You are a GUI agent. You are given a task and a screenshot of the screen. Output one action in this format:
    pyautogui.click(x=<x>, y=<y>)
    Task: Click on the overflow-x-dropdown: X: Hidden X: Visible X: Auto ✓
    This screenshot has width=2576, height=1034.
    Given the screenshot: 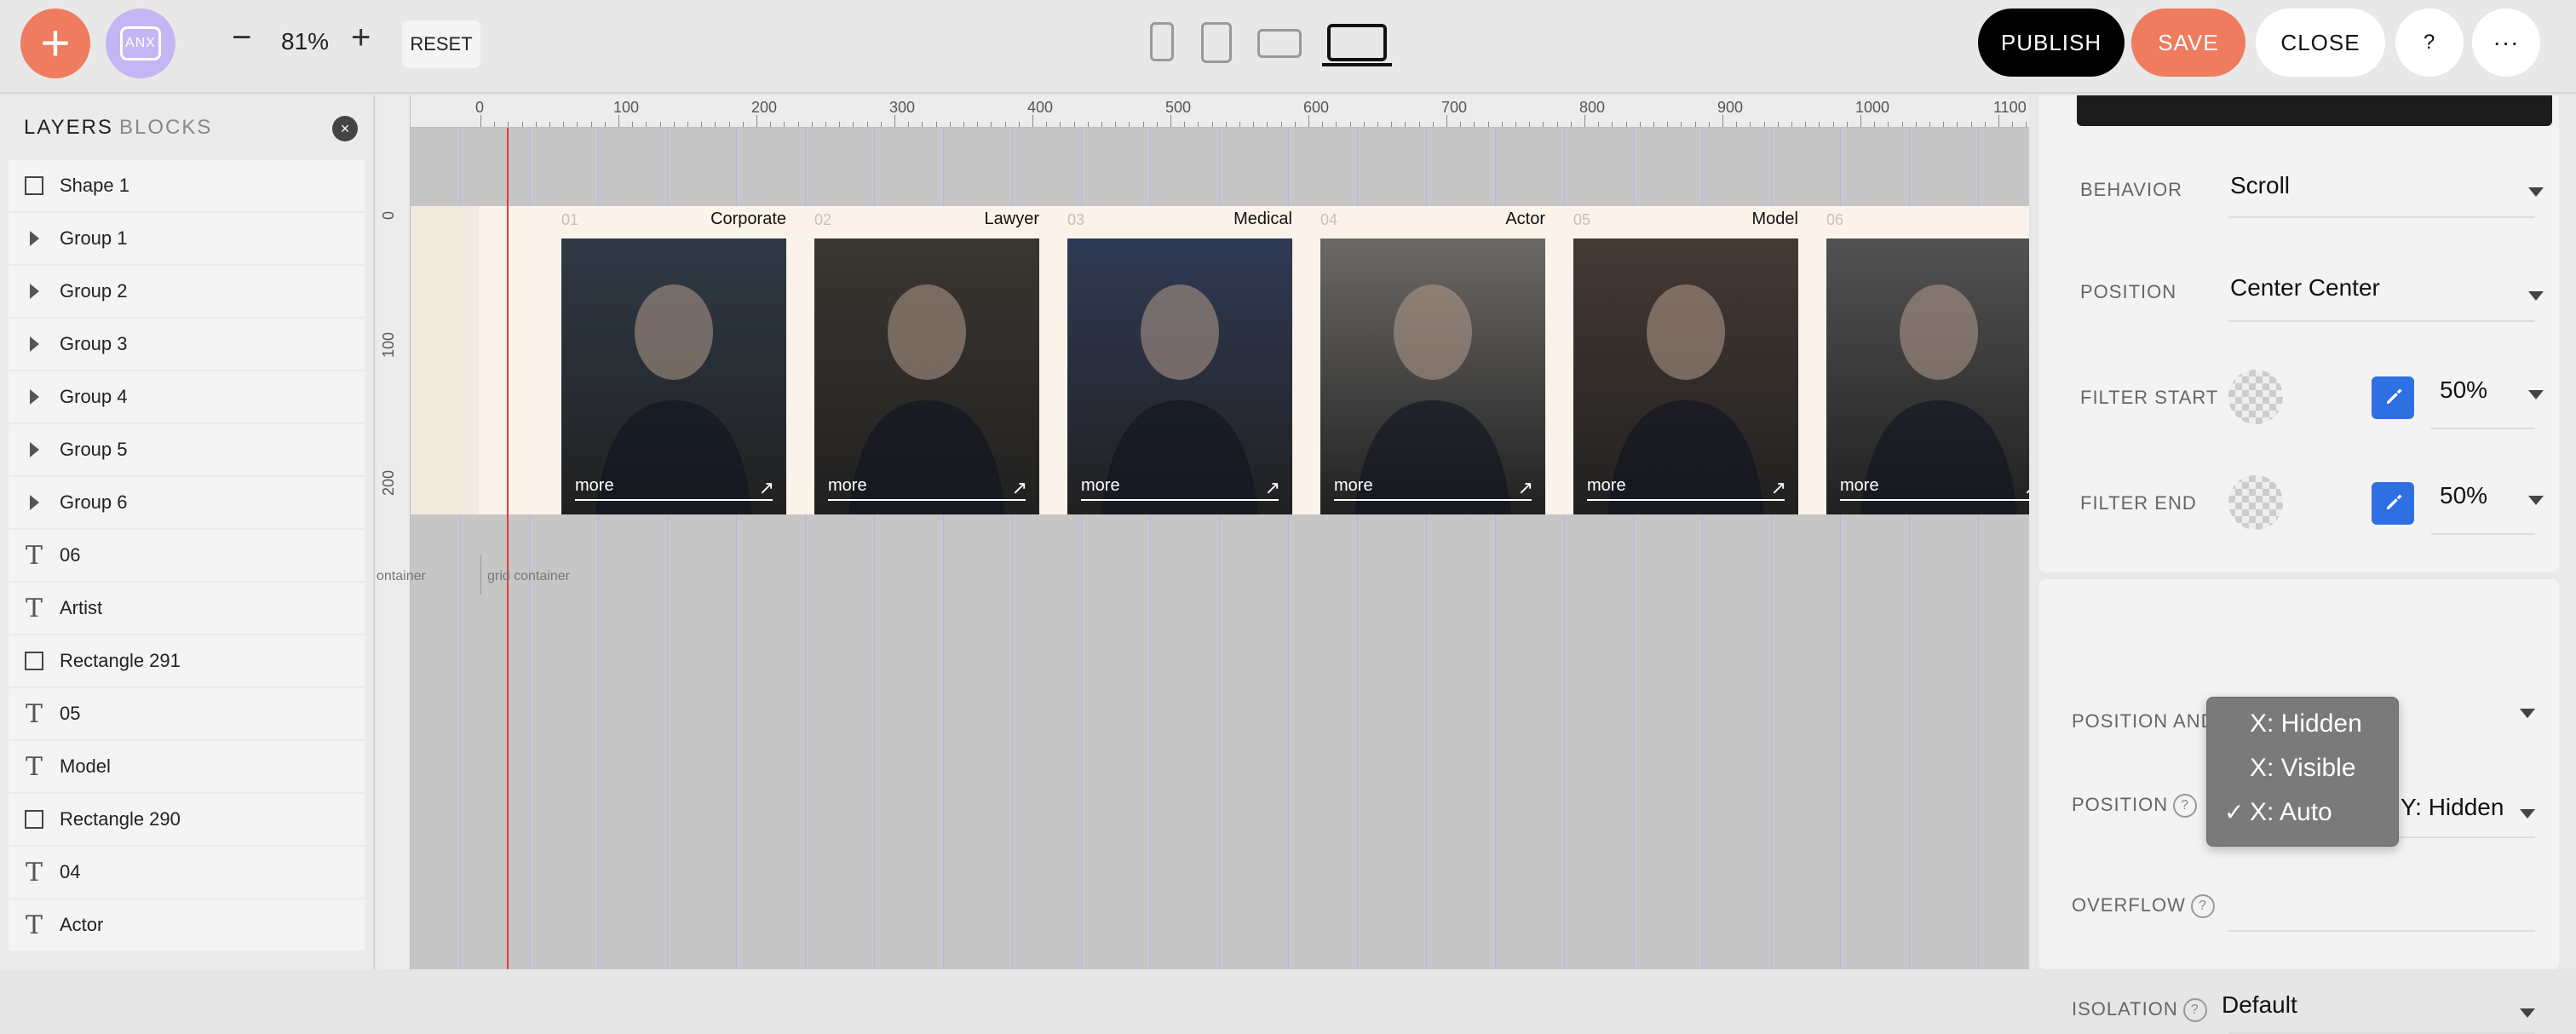 What is the action you would take?
    pyautogui.click(x=2303, y=772)
    